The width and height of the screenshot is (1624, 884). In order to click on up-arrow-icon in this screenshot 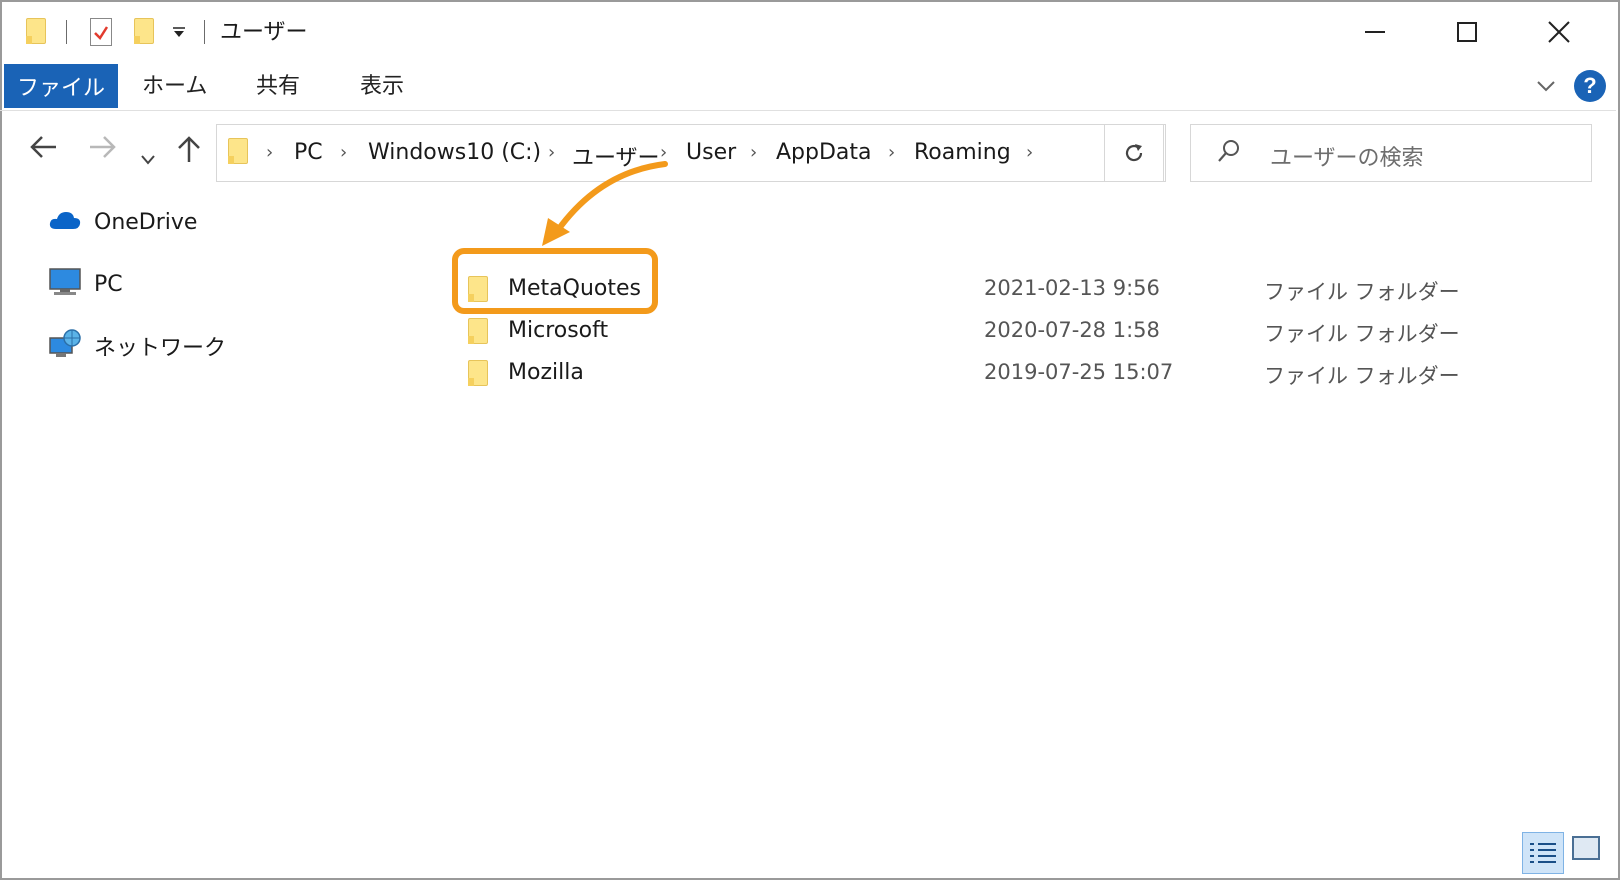, I will do `click(189, 152)`.